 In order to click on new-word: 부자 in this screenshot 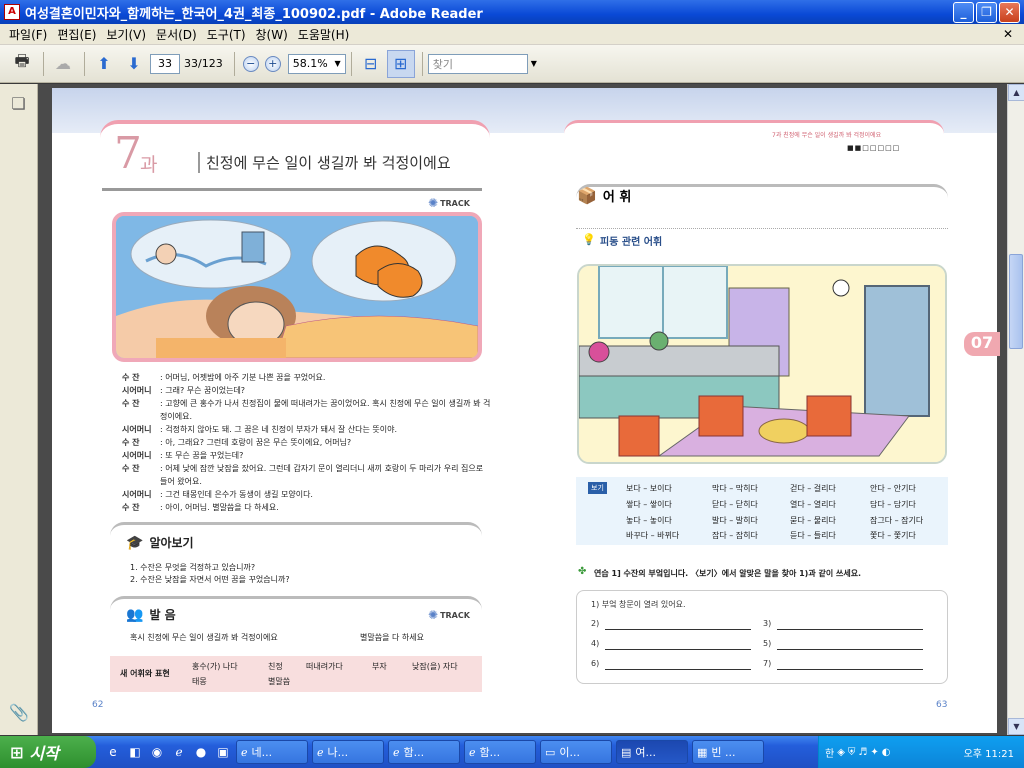, I will do `click(379, 666)`.